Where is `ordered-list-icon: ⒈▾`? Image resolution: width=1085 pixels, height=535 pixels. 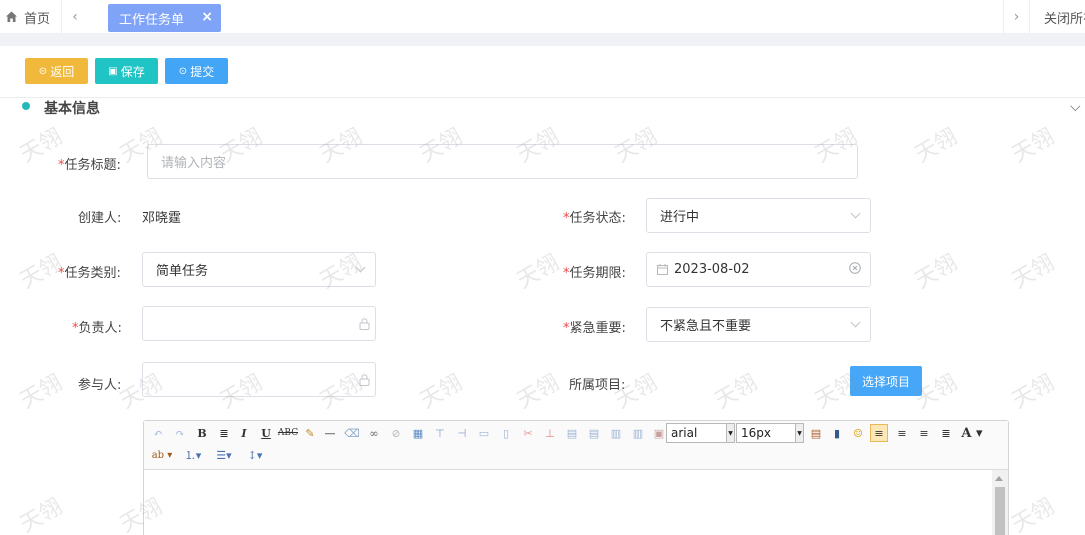
ordered-list-icon: ⒈▾ is located at coordinates (193, 455).